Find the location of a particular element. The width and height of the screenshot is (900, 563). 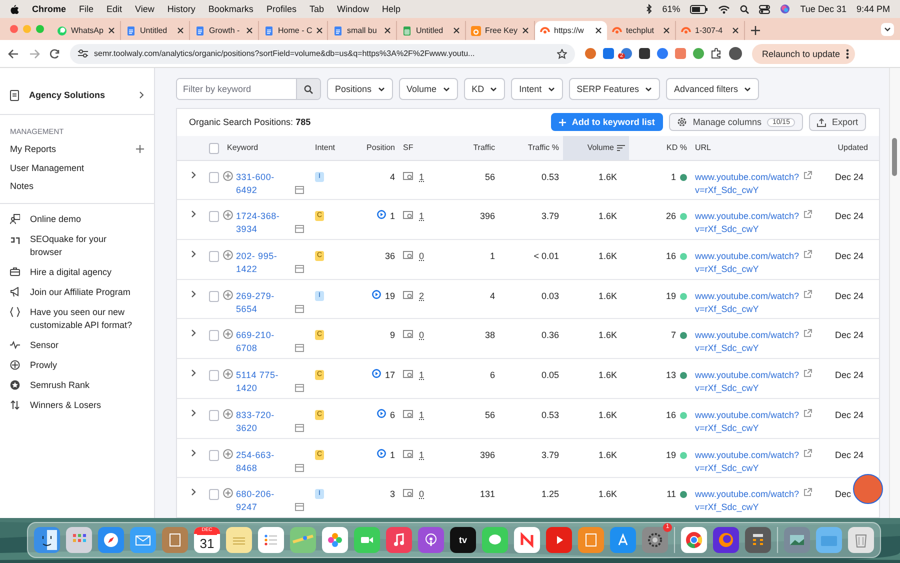

sidebar-link: Winners & Losers is located at coordinates (77, 406).